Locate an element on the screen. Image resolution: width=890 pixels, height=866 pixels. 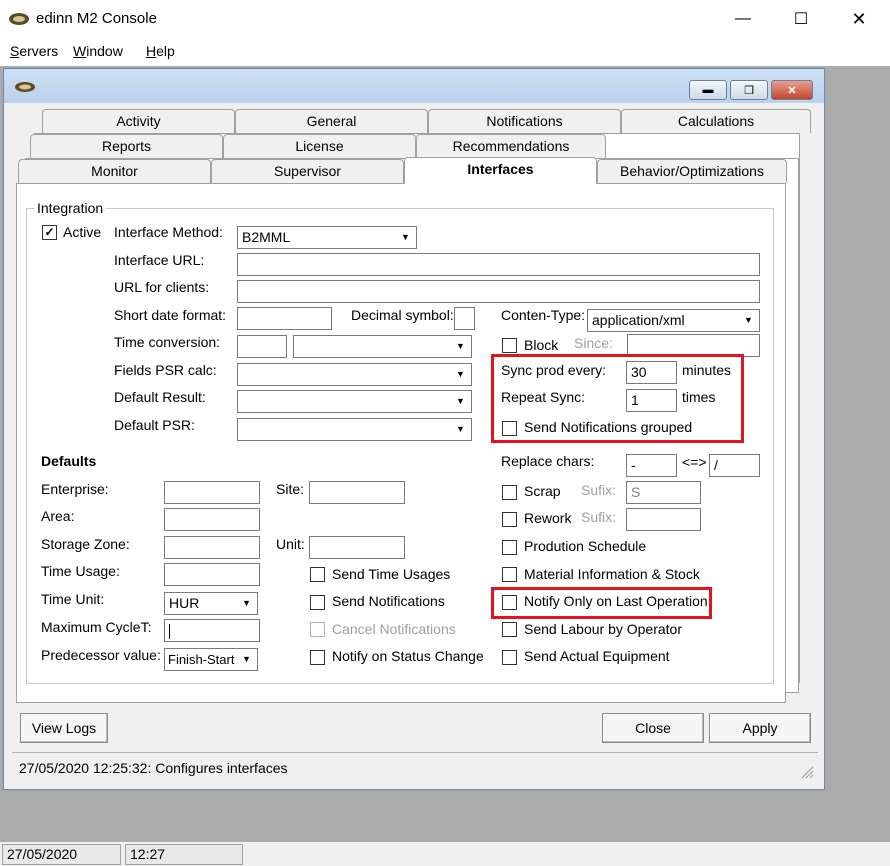
resize-grip-icon is located at coordinates (807, 772).